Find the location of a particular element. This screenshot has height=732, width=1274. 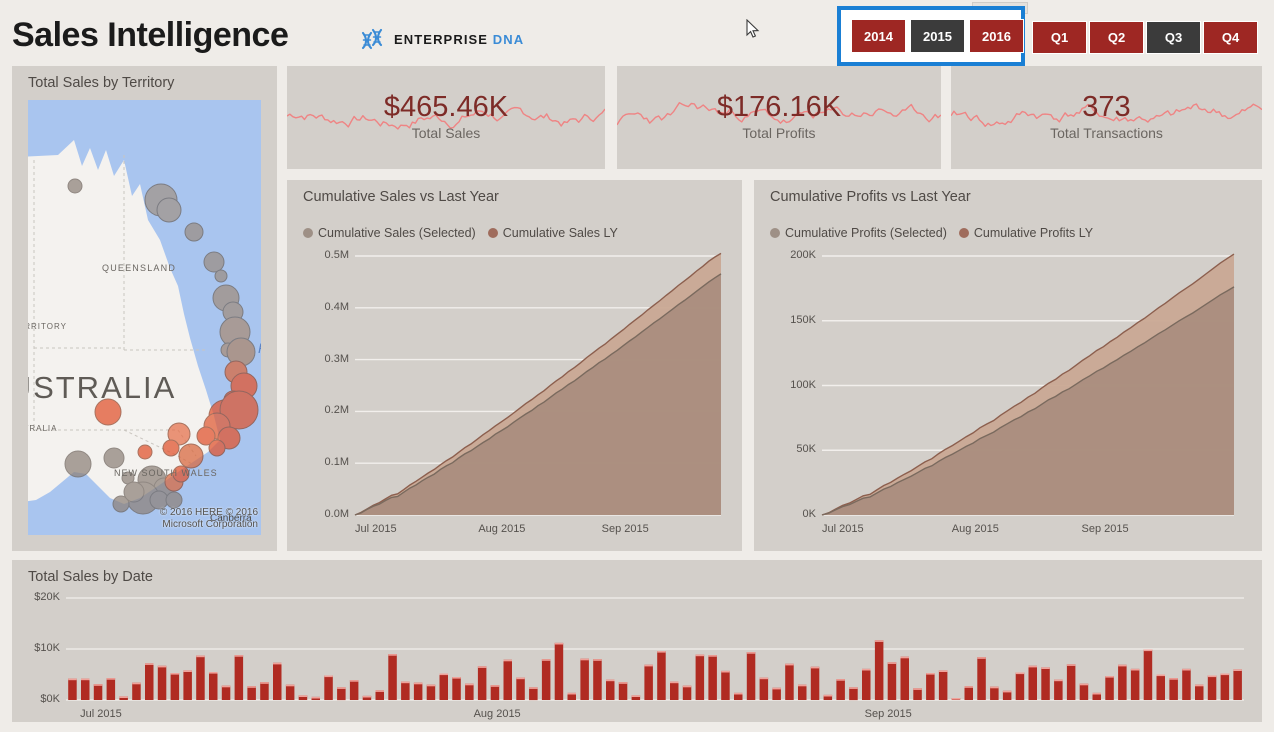

slicer-button-label: 2014 is located at coordinates (878, 36).